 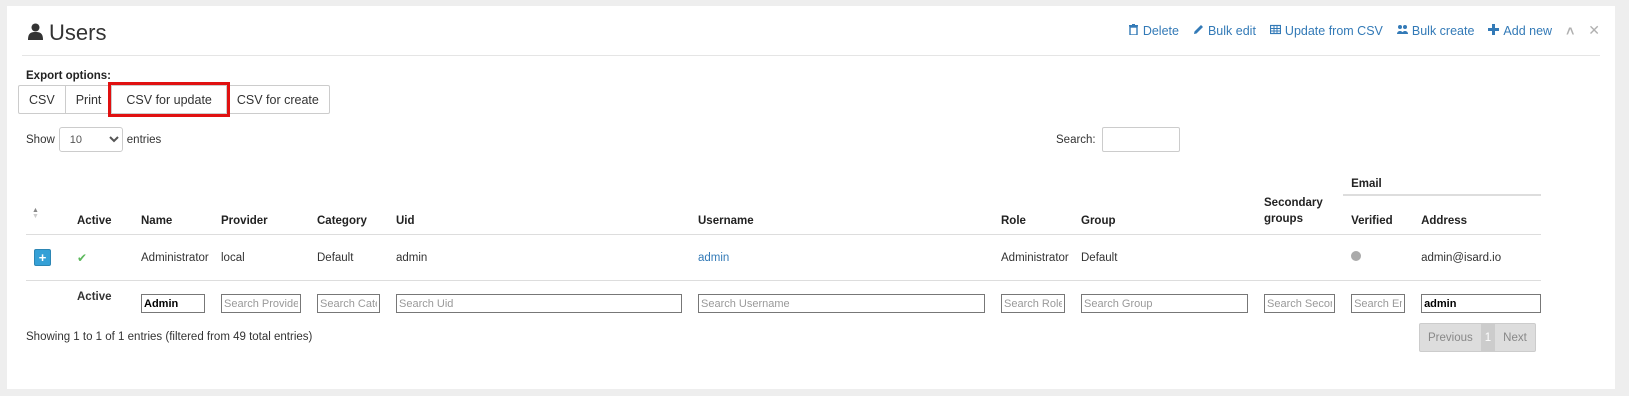 What do you see at coordinates (173, 215) in the screenshot?
I see `column-header-name: Name` at bounding box center [173, 215].